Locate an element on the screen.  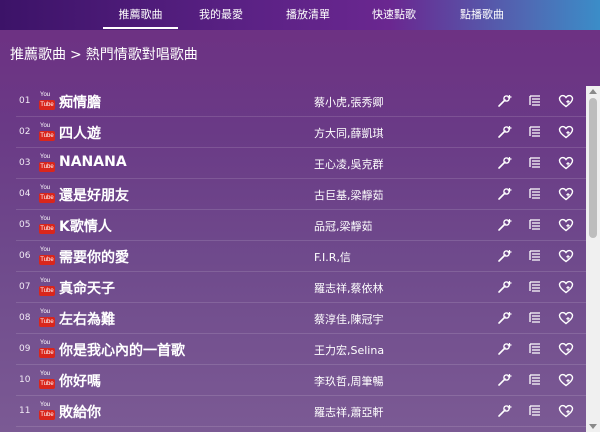
song-row: 10 You Tube 你好嗎 李玖哲,周筆暢 is located at coordinates (293, 380).